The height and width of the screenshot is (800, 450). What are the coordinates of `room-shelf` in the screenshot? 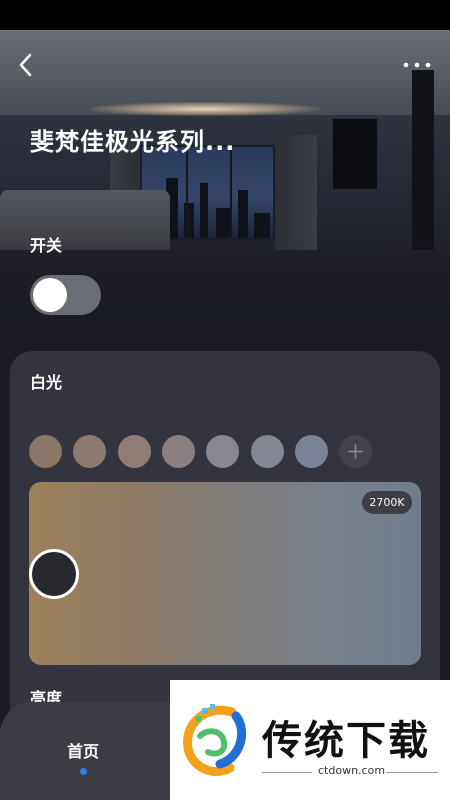 It's located at (423, 160).